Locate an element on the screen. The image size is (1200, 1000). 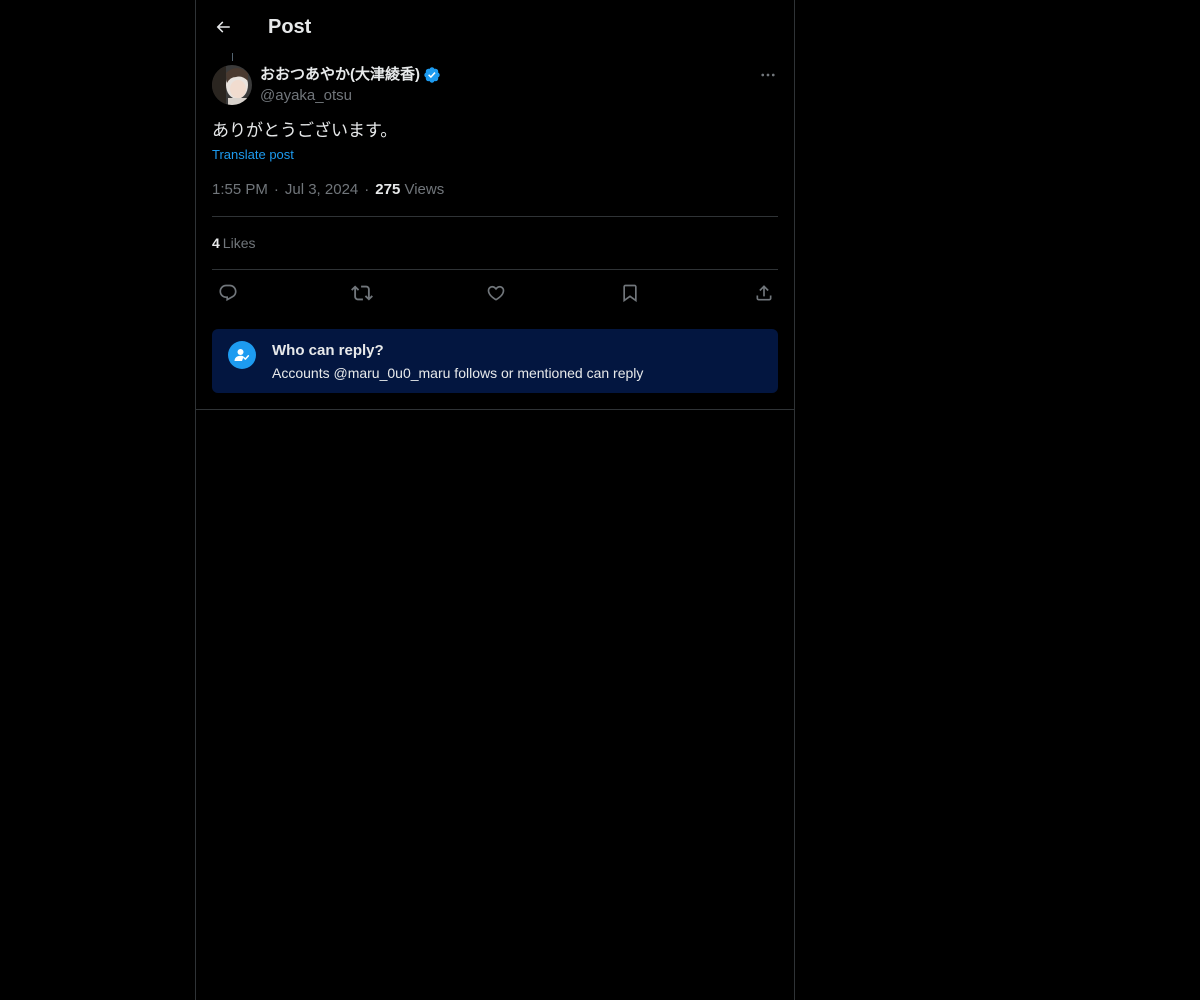
post-time: 1:55 PM is located at coordinates (240, 189).